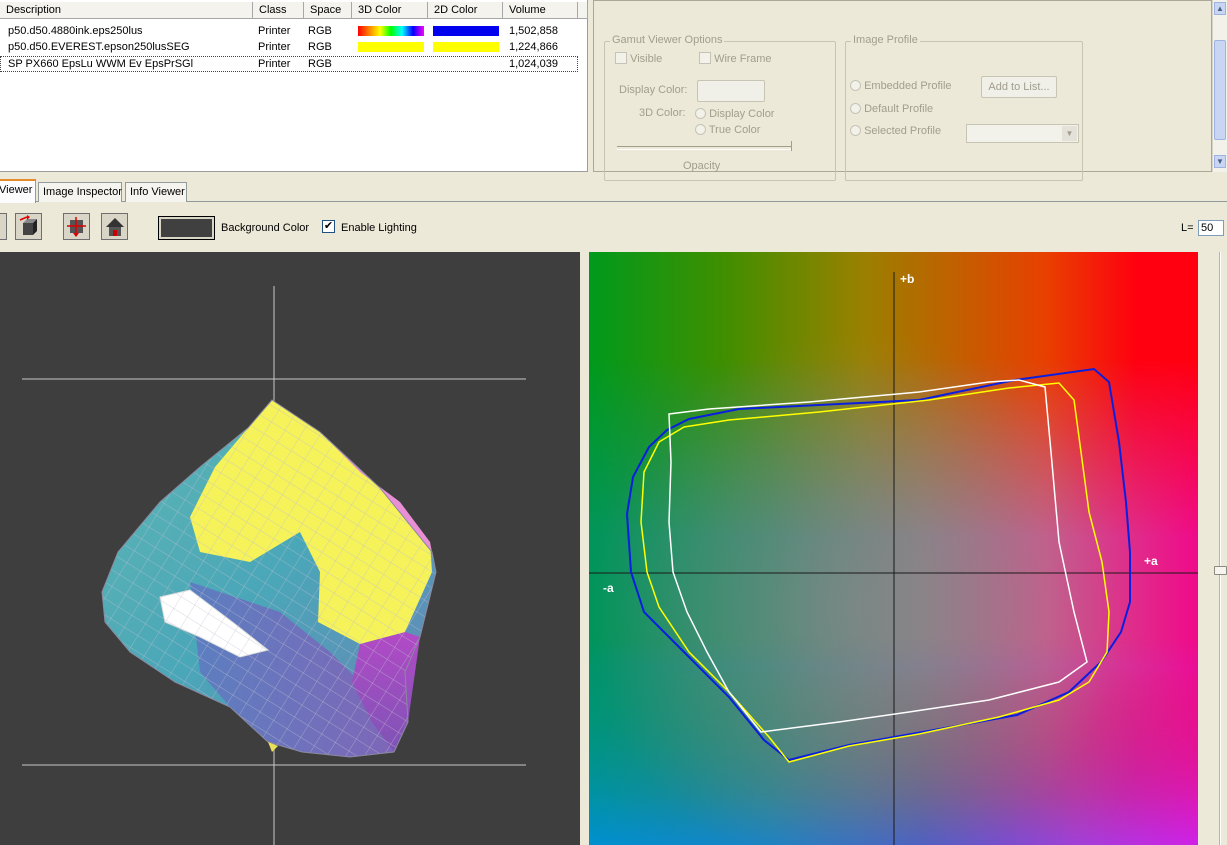 This screenshot has height=845, width=1227. I want to click on radio-default-label: Default Profile, so click(899, 109).